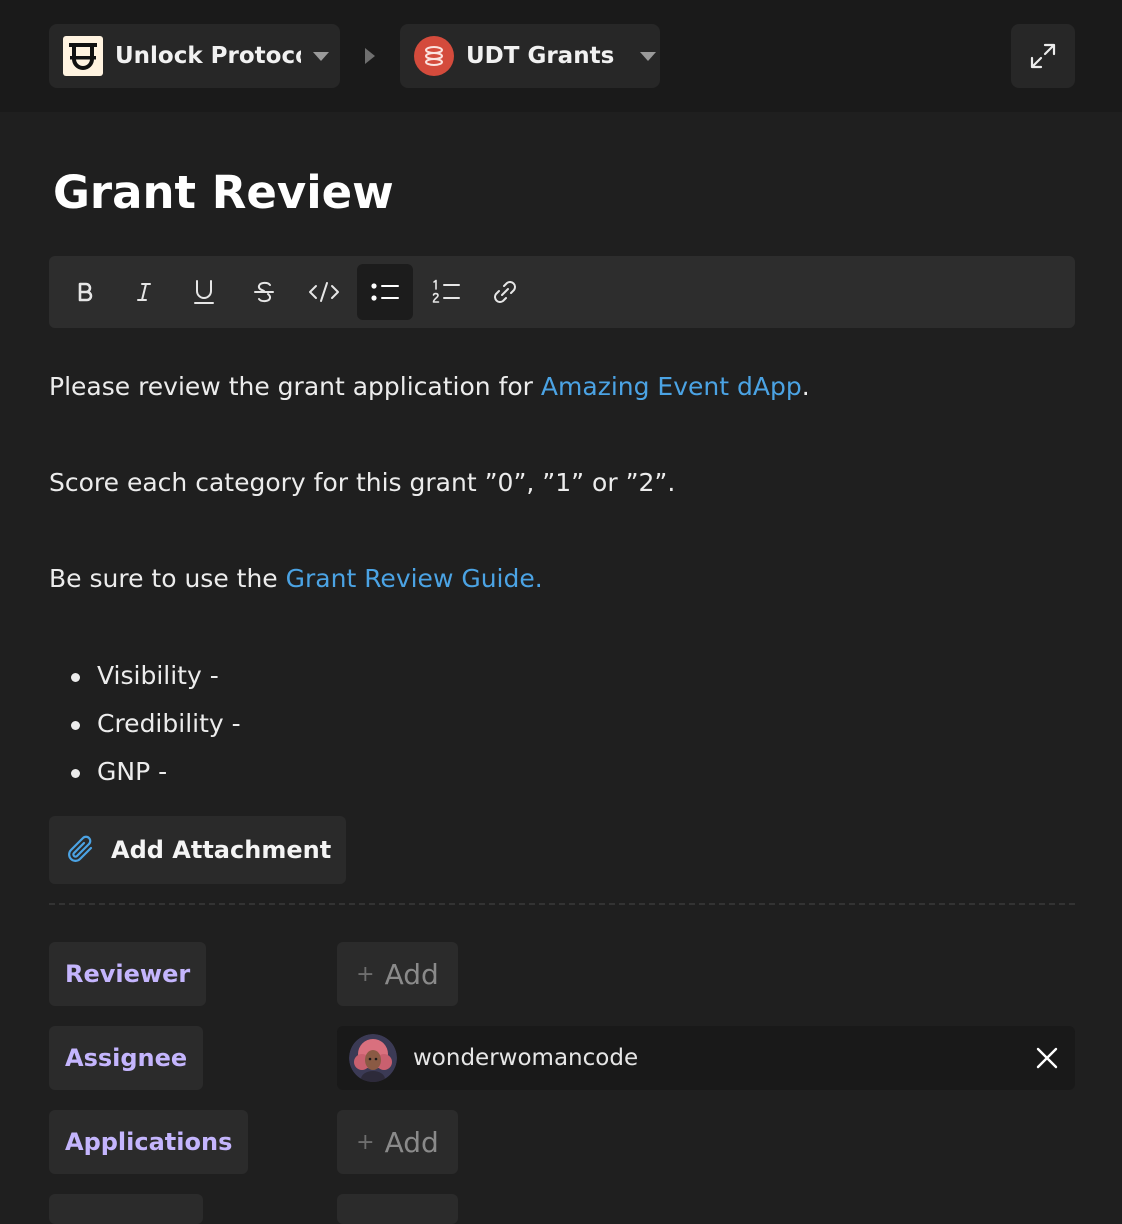 The width and height of the screenshot is (1122, 1224). I want to click on numbered-list-icon, so click(446, 291).